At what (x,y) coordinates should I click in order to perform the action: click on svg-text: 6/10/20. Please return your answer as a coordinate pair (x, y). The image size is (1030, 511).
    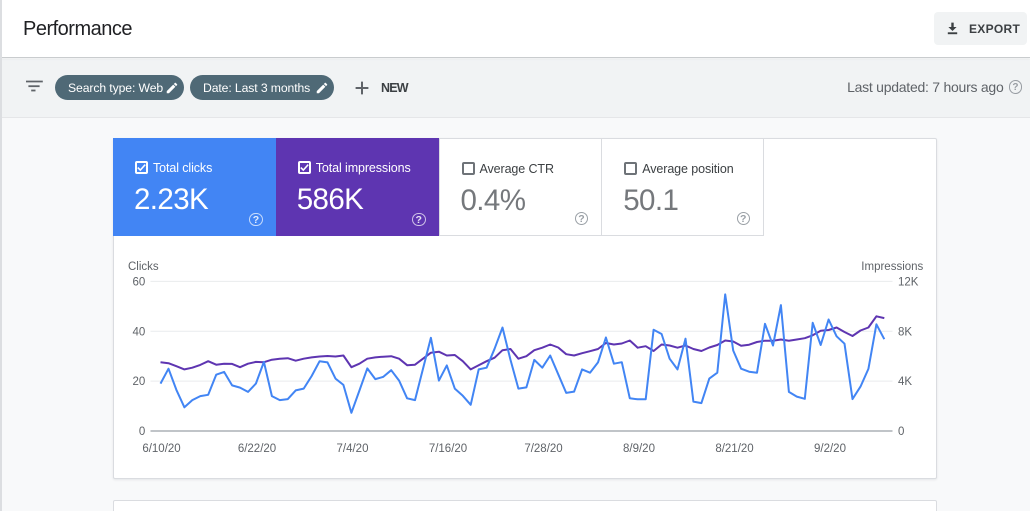
    Looking at the image, I should click on (161, 449).